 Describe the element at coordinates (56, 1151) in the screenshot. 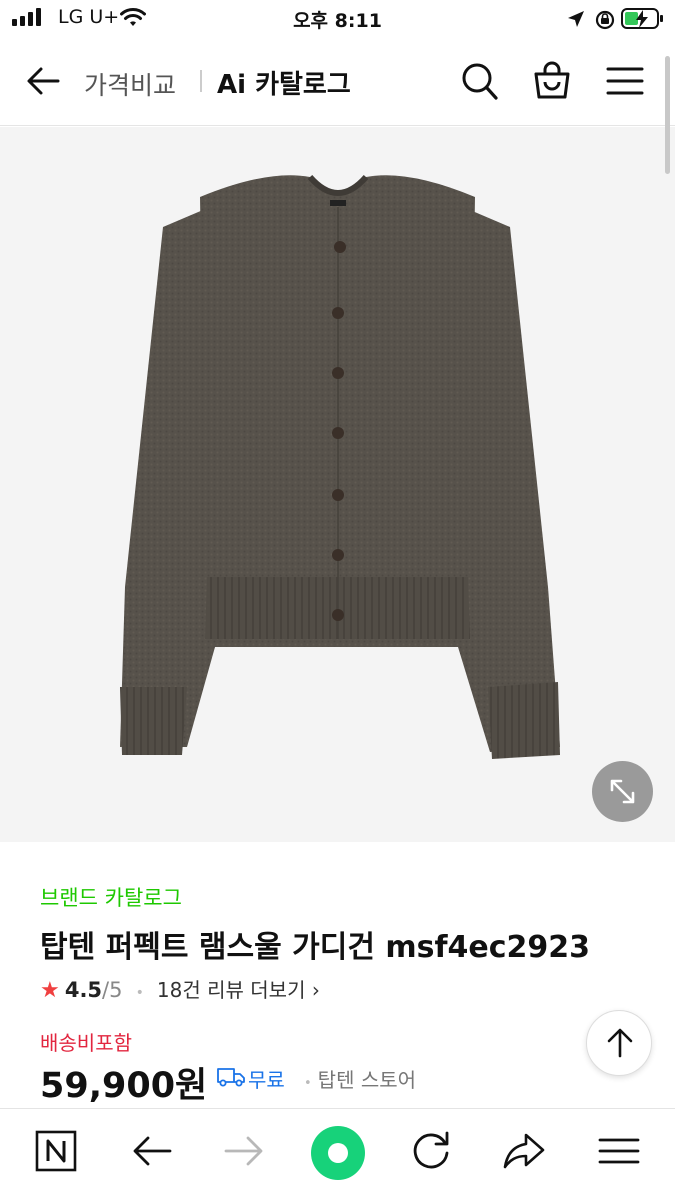

I see `naver-home-icon` at that location.